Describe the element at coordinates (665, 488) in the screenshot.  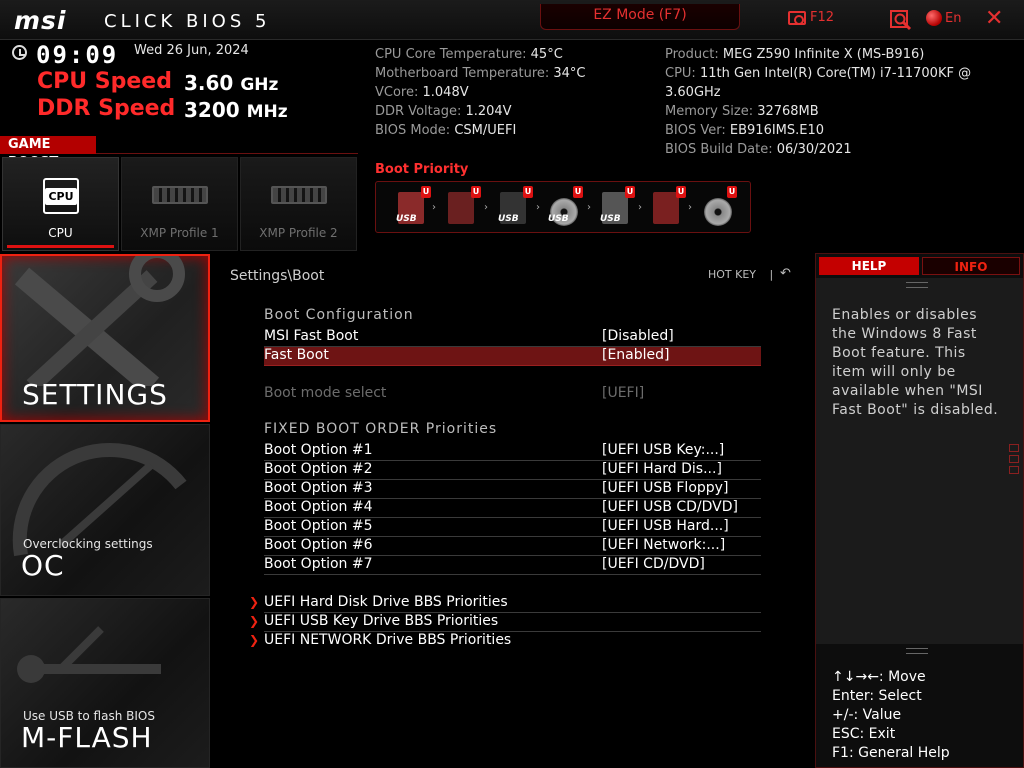
I see `setting-value: [UEFI USB Floppy]` at that location.